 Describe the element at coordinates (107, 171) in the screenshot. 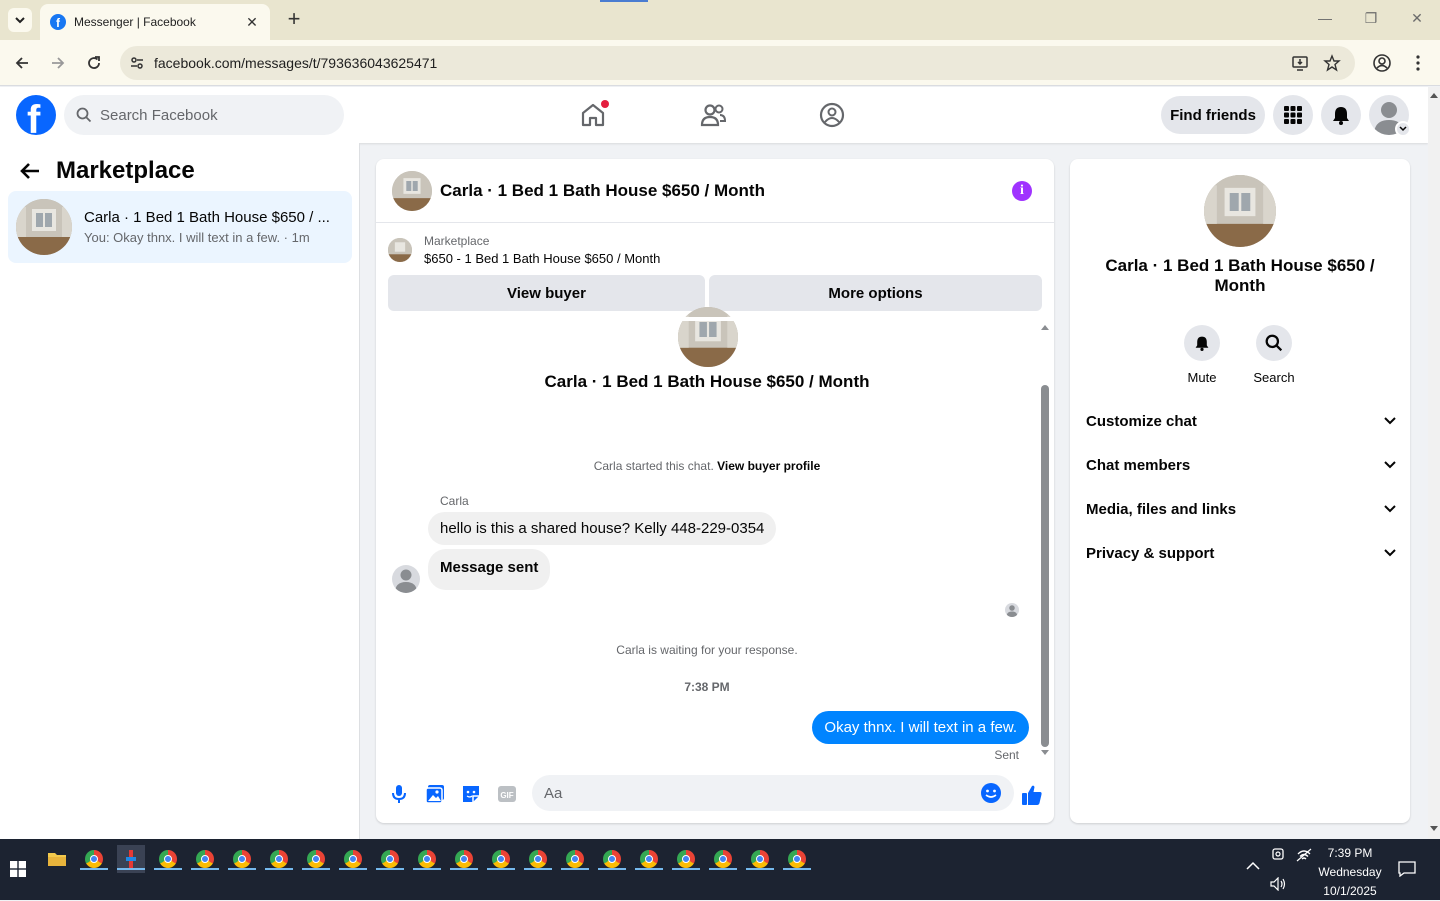

I see `panel-header: Marketplace` at that location.